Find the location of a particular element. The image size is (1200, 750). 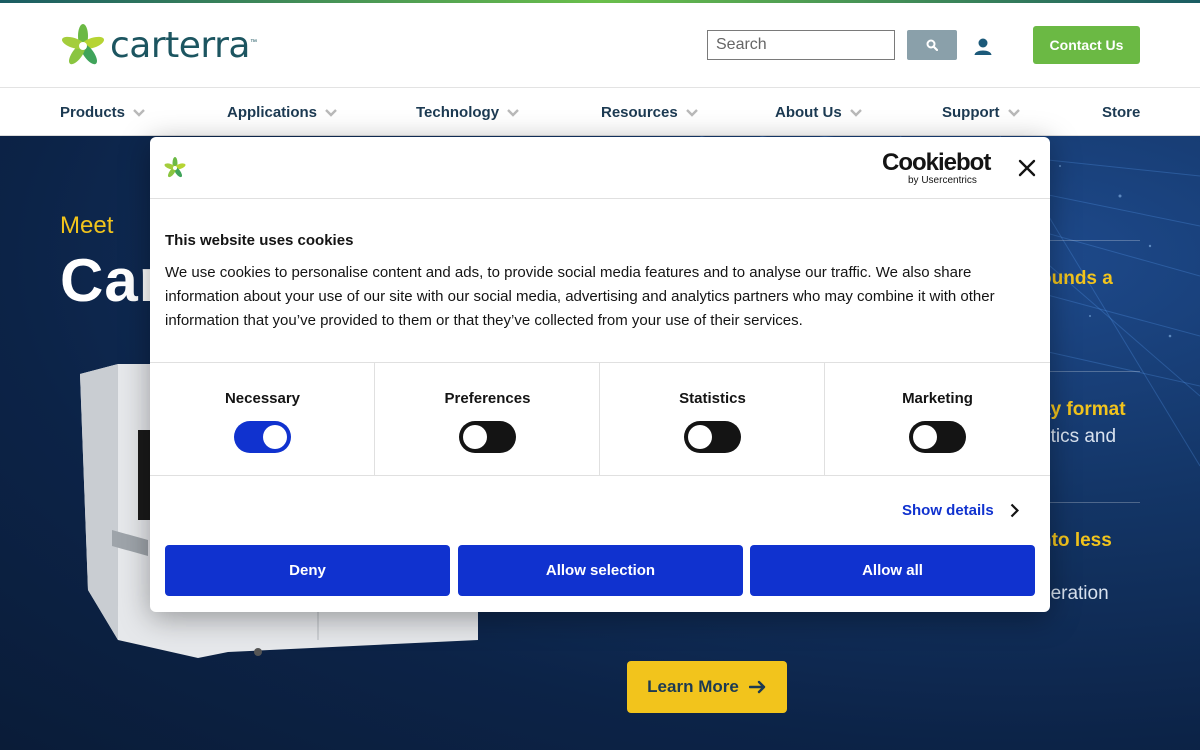

nav-item-resources: Resources is located at coordinates (649, 112).